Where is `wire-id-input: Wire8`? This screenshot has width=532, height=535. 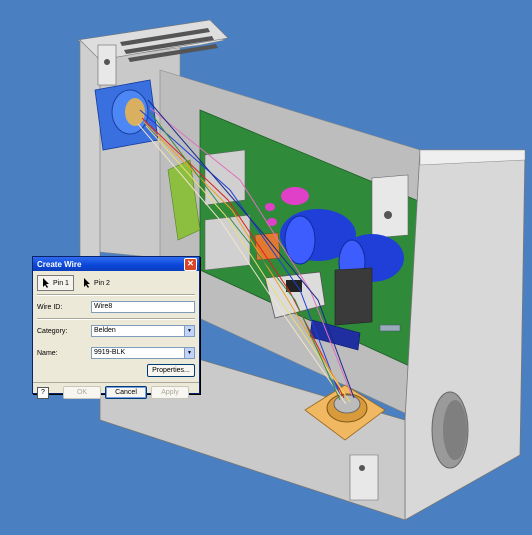 wire-id-input: Wire8 is located at coordinates (143, 307).